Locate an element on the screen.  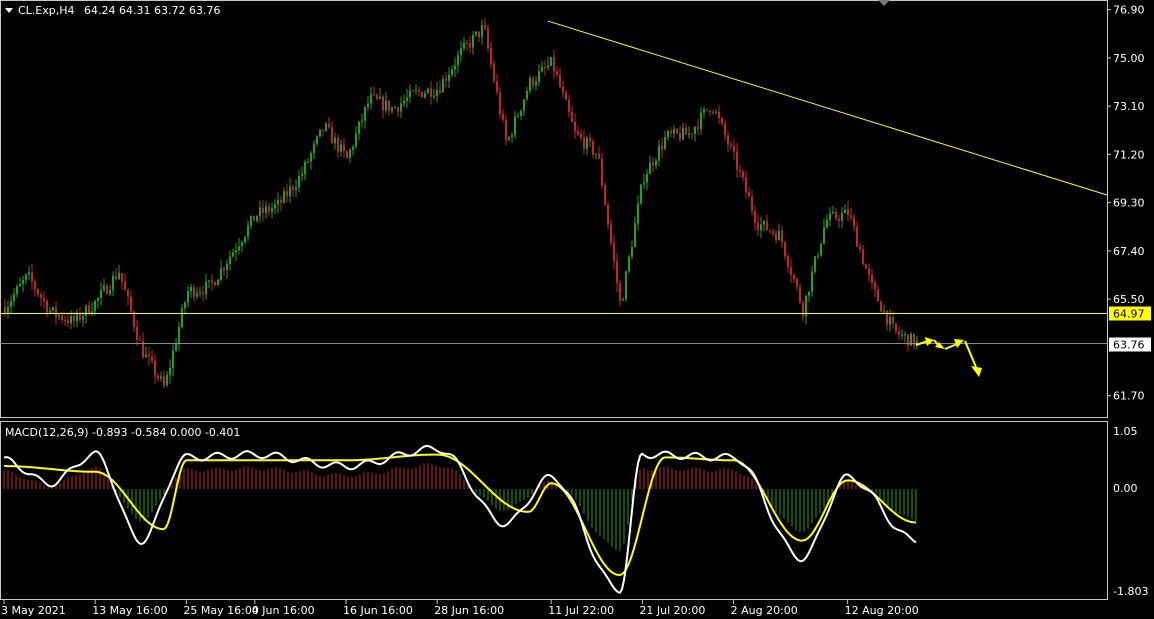
time-tick-label: 4 Jun 16:00 is located at coordinates (283, 610).